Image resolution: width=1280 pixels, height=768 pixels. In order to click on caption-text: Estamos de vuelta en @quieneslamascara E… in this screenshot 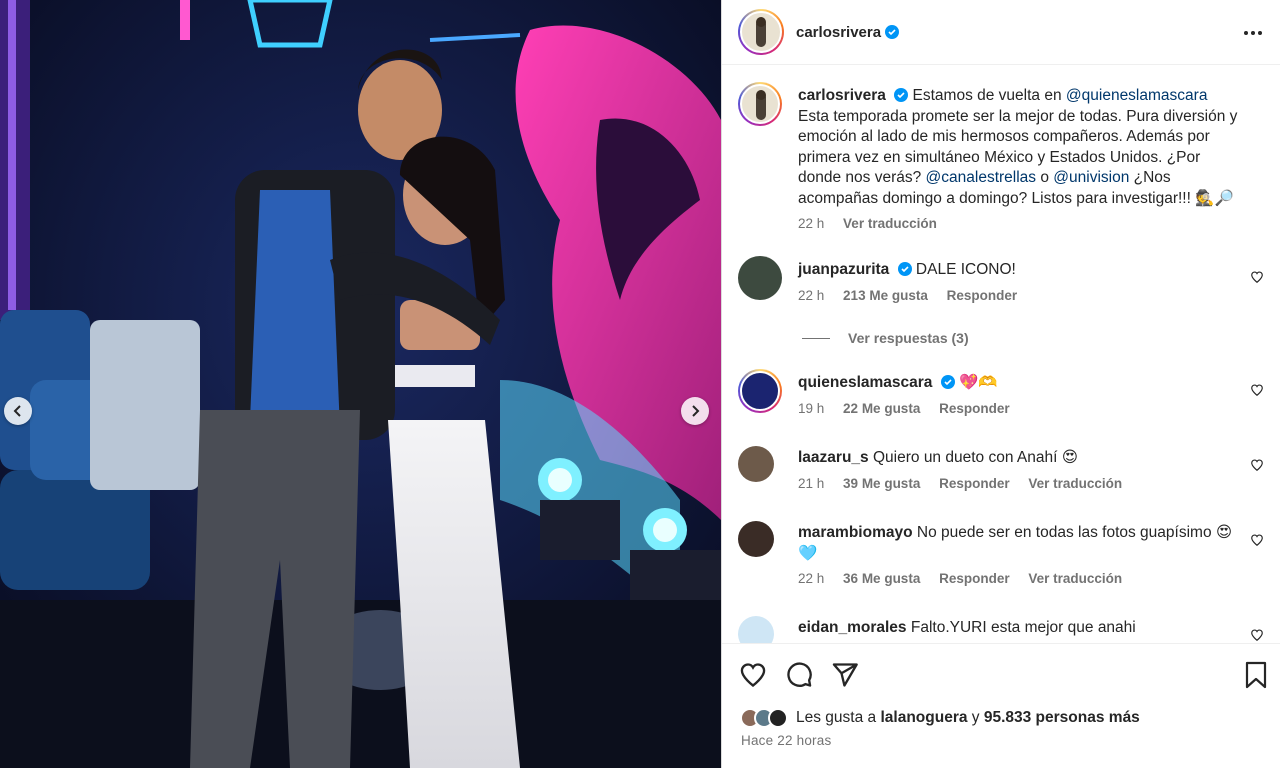, I will do `click(1017, 147)`.